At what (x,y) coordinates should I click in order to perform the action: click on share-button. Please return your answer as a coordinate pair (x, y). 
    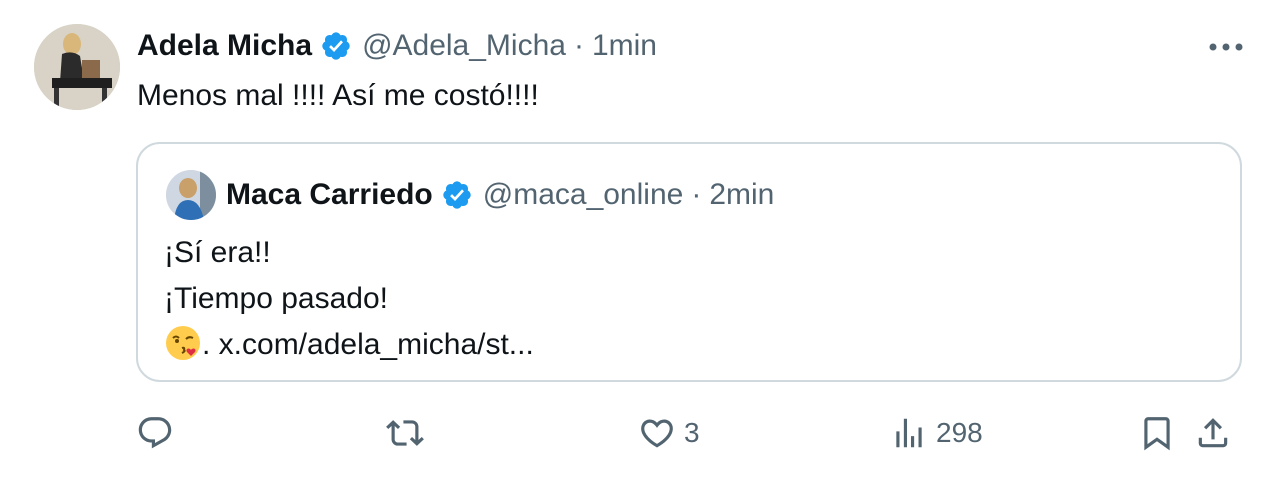
    Looking at the image, I should click on (1213, 433).